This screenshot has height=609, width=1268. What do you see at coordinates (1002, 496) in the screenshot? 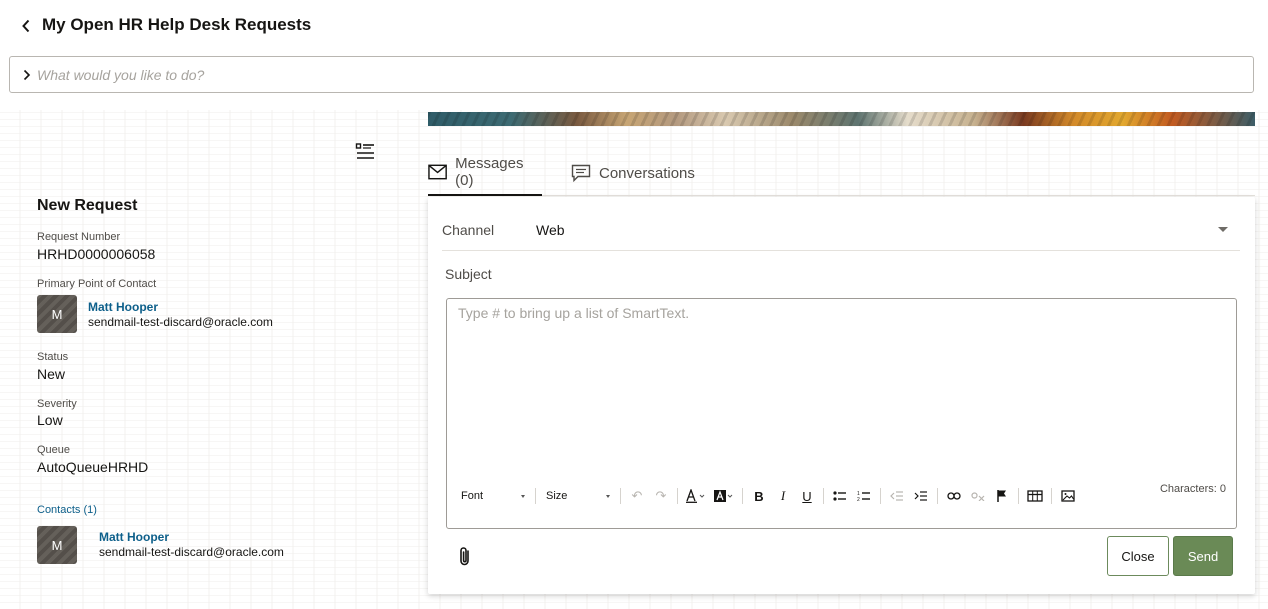
I see `flag-icon` at bounding box center [1002, 496].